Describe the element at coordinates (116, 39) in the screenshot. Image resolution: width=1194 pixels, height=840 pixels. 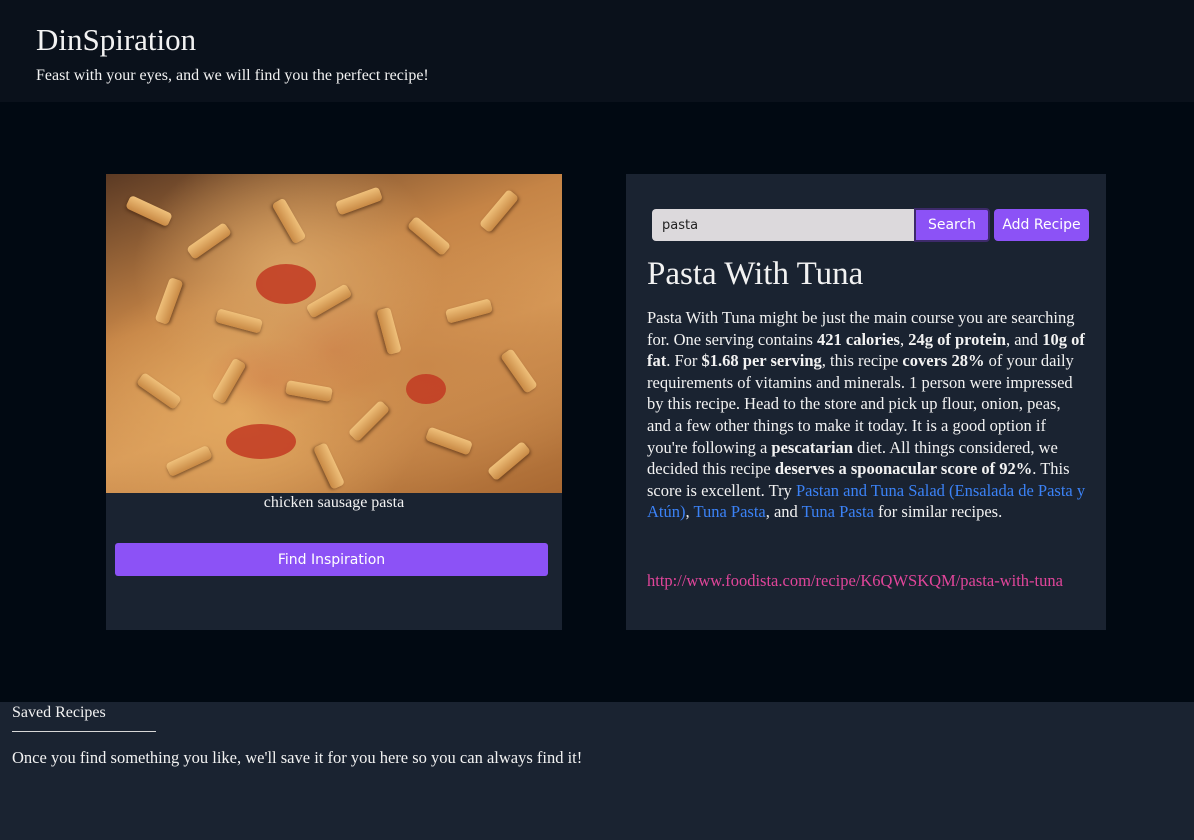
I see `site-title: DinSpiration` at that location.